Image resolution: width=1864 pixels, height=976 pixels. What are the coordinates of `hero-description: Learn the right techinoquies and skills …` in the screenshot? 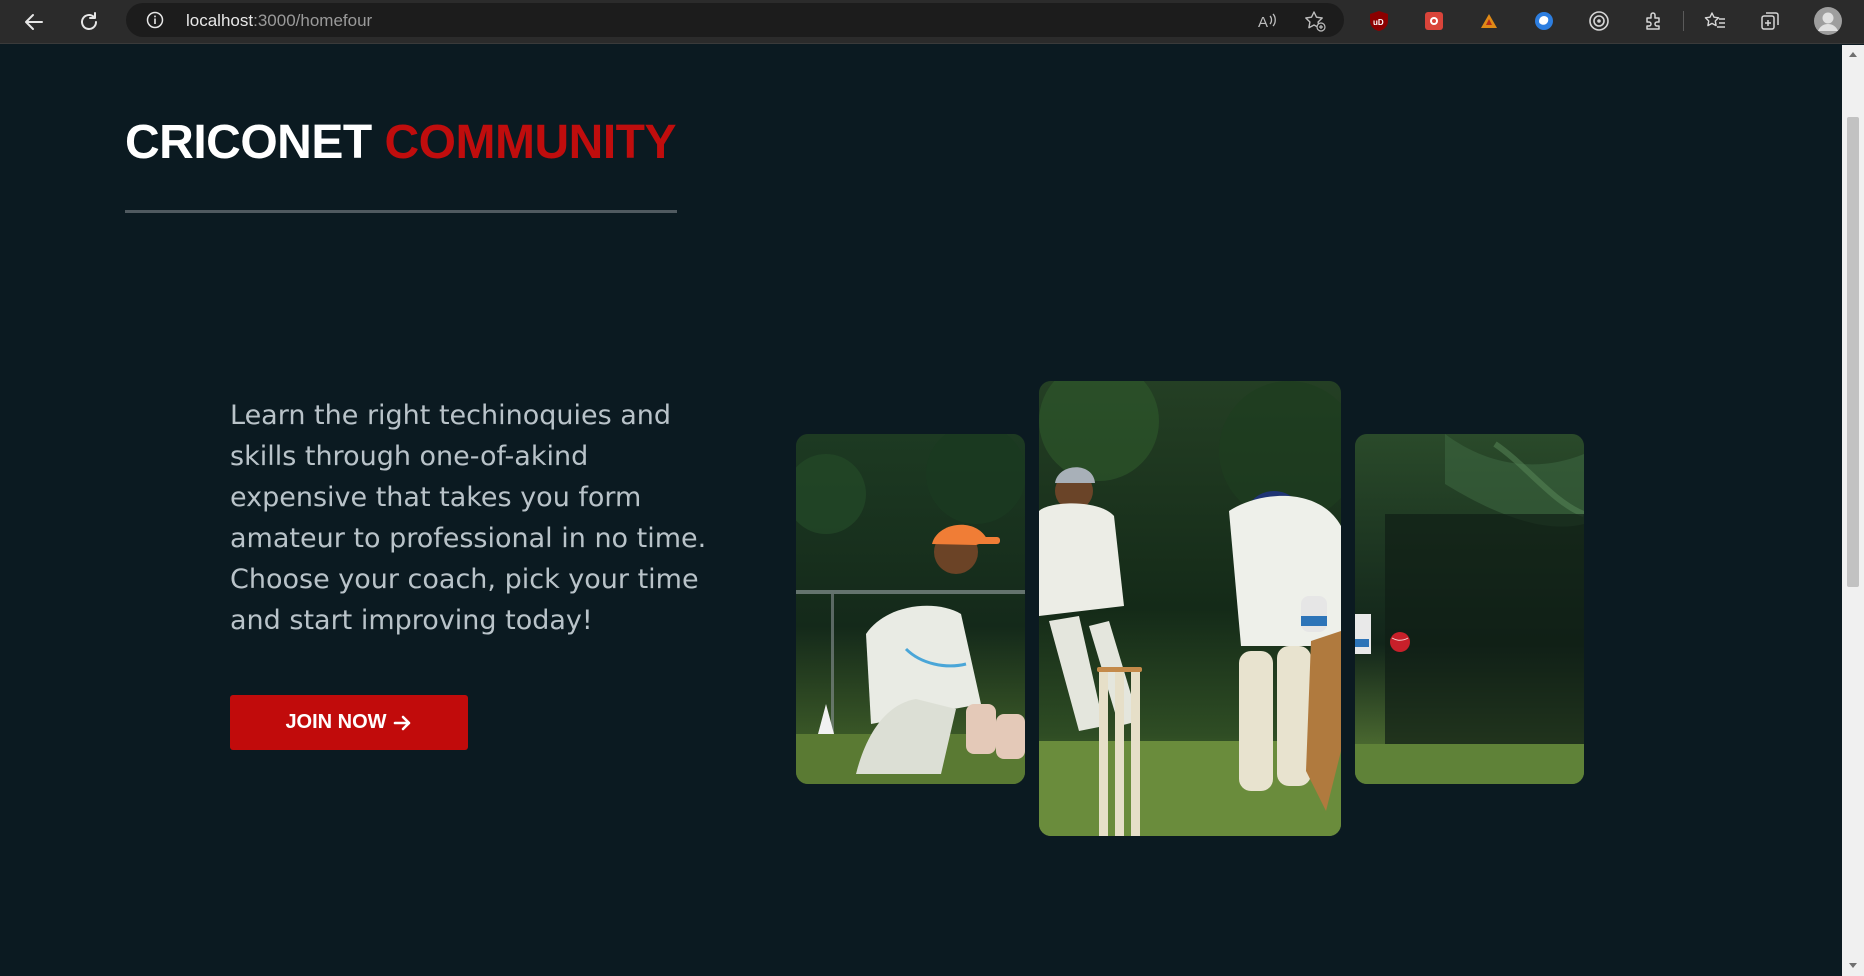 It's located at (468, 518).